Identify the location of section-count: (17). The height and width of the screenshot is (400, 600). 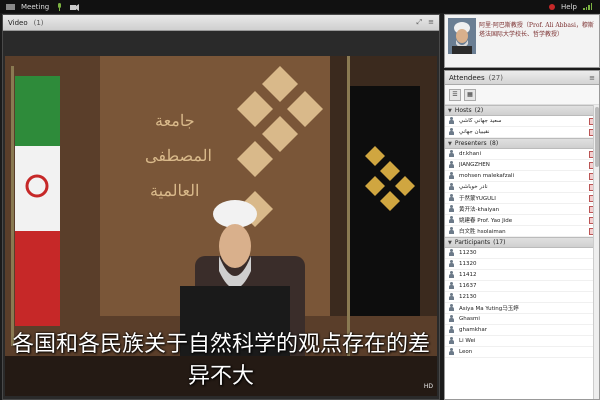
(499, 242).